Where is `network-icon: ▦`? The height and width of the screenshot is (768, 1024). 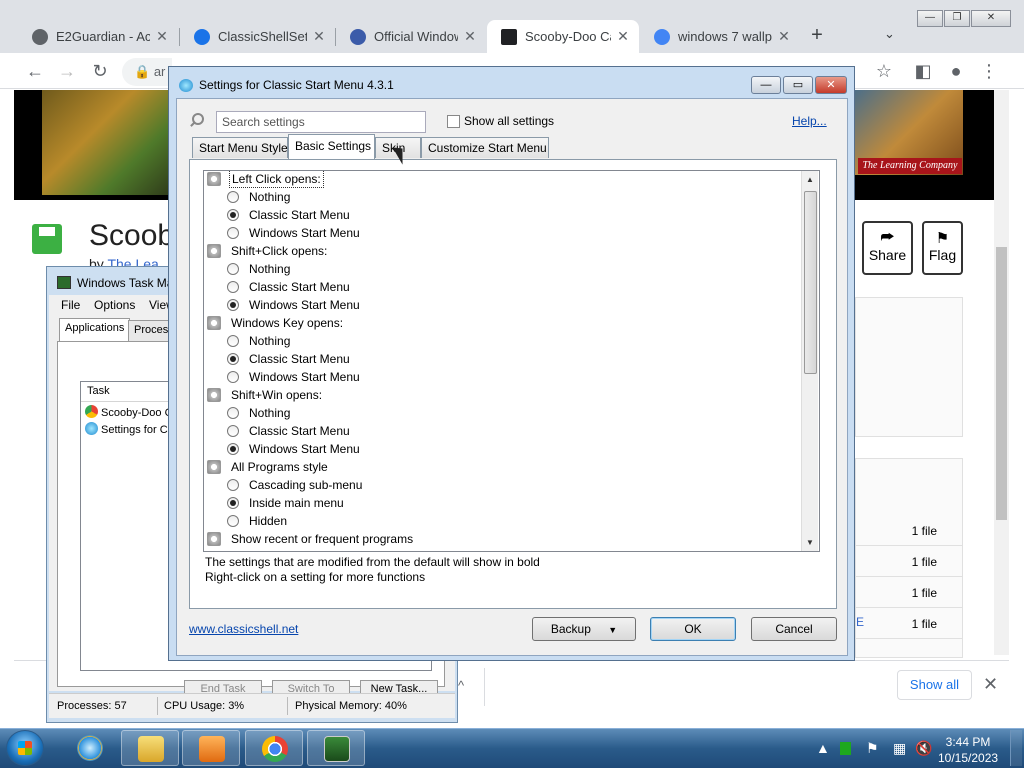
network-icon: ▦ is located at coordinates (899, 748).